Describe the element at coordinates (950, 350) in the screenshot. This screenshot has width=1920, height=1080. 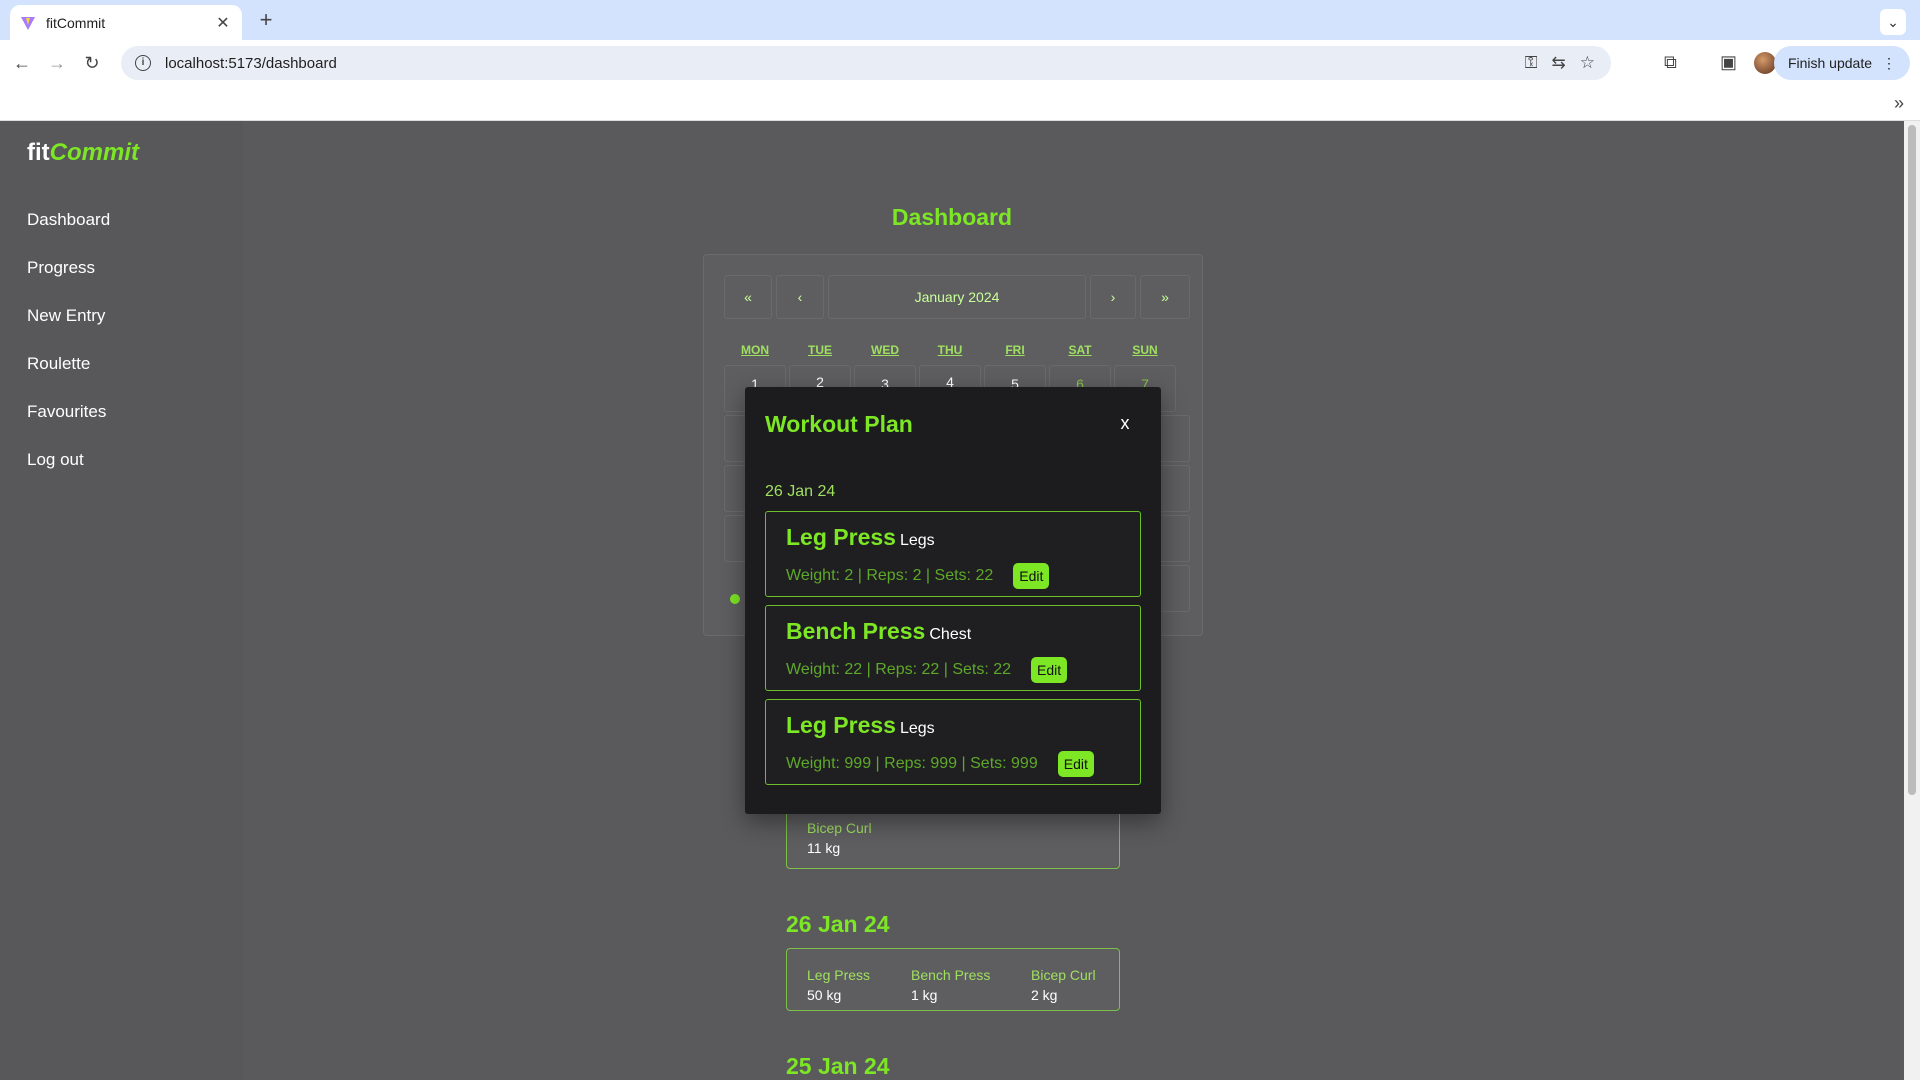
I see `weekday-thu: THU` at that location.